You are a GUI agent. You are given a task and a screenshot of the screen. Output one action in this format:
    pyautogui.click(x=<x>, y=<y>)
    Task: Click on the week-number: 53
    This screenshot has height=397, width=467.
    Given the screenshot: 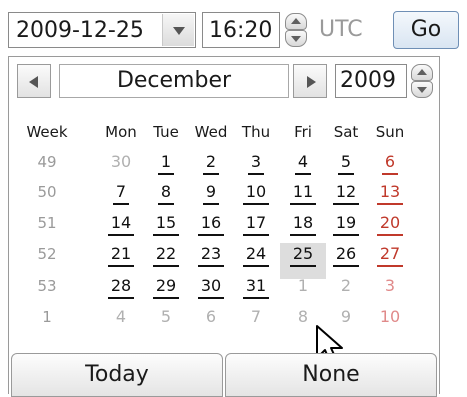 What is the action you would take?
    pyautogui.click(x=47, y=286)
    